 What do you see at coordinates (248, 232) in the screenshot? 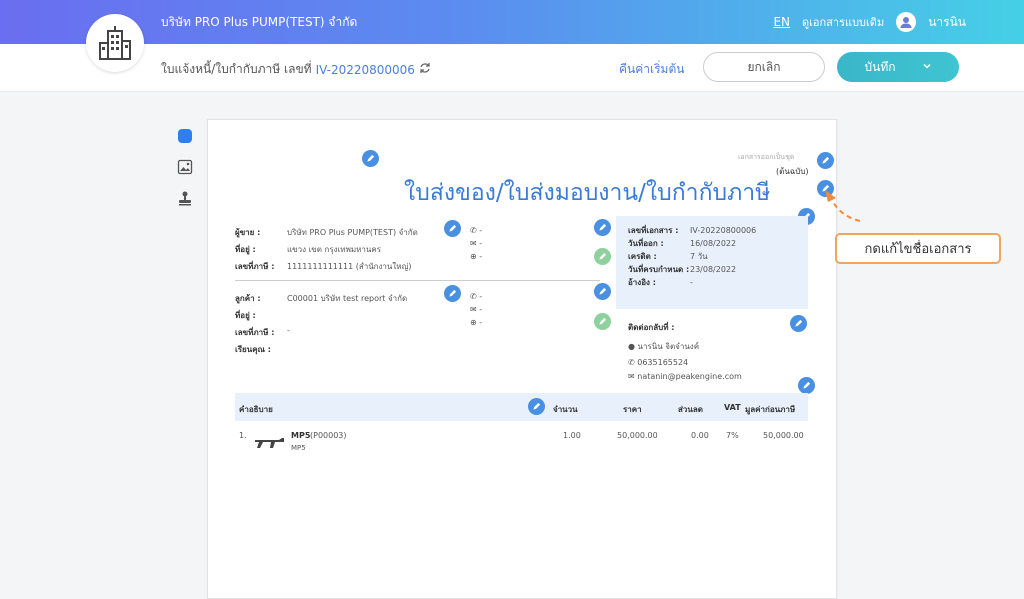
I see `seller-label: ผู้ขาย :` at bounding box center [248, 232].